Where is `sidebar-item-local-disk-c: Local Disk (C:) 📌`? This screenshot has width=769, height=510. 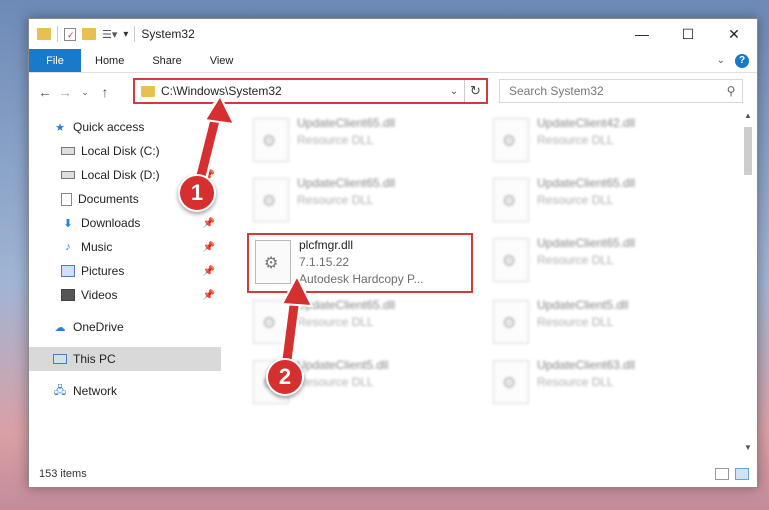 sidebar-item-local-disk-c: Local Disk (C:) 📌 is located at coordinates (125, 151).